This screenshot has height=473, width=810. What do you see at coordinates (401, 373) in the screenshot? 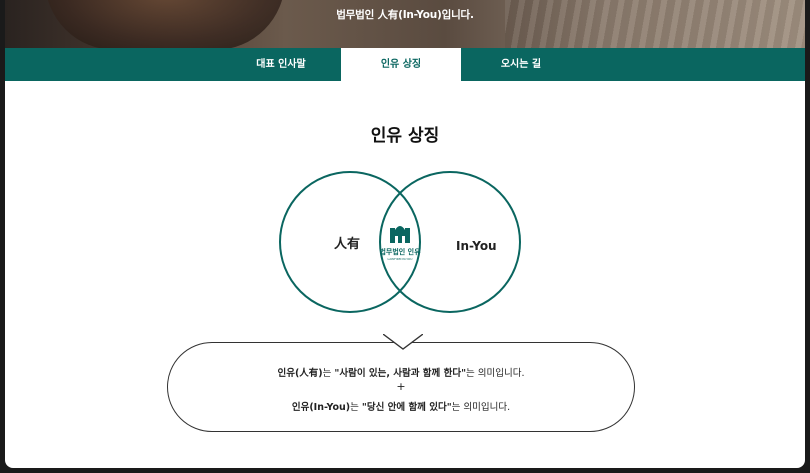
I see `meaning-line-1: 인유(人有)는 "사람이 있는, 사람과 함께 한다"는 의미입니다.` at bounding box center [401, 373].